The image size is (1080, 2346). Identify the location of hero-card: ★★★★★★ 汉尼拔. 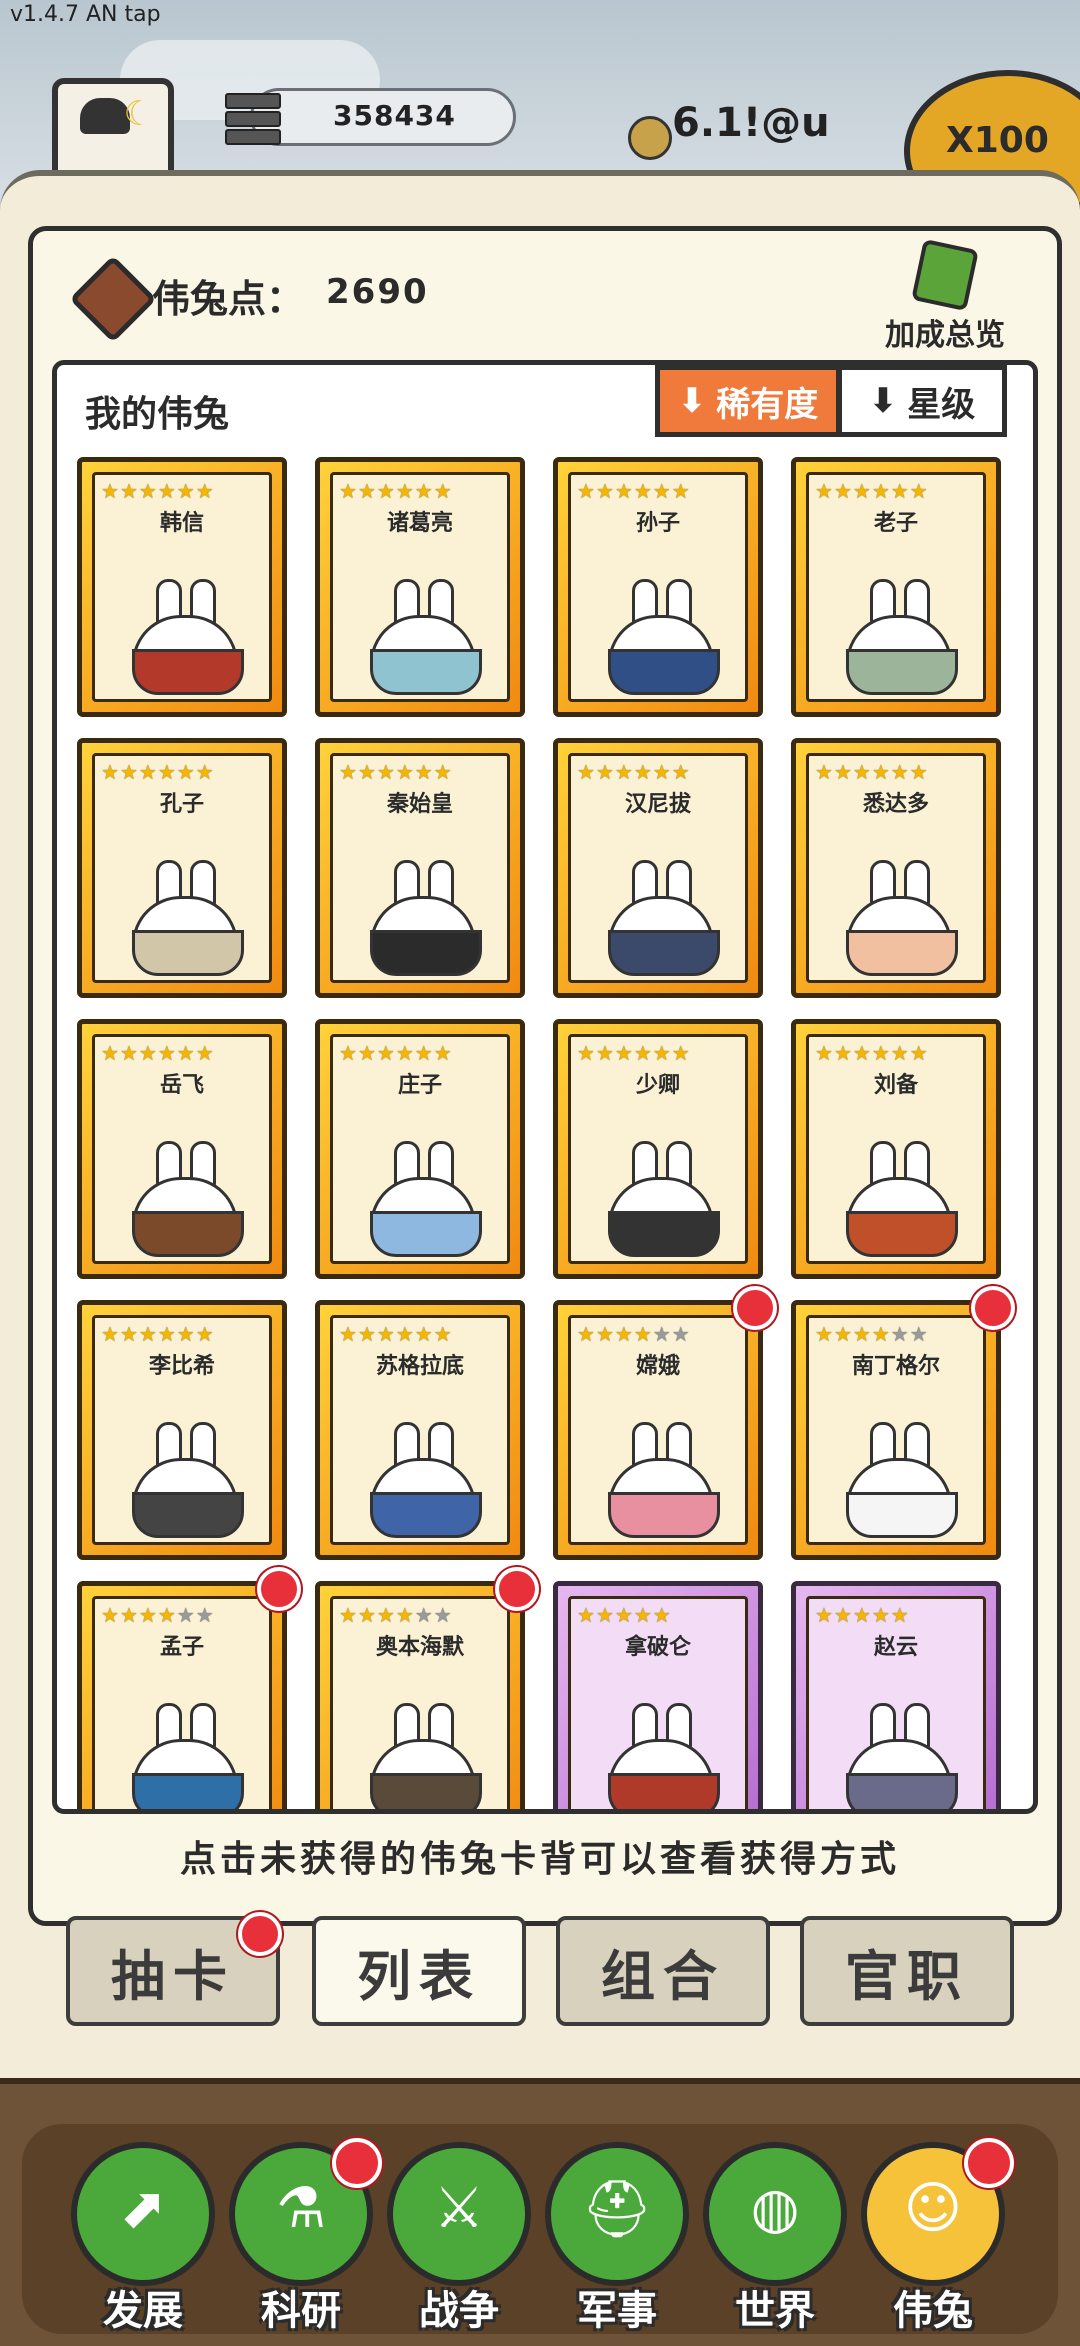
(658, 868).